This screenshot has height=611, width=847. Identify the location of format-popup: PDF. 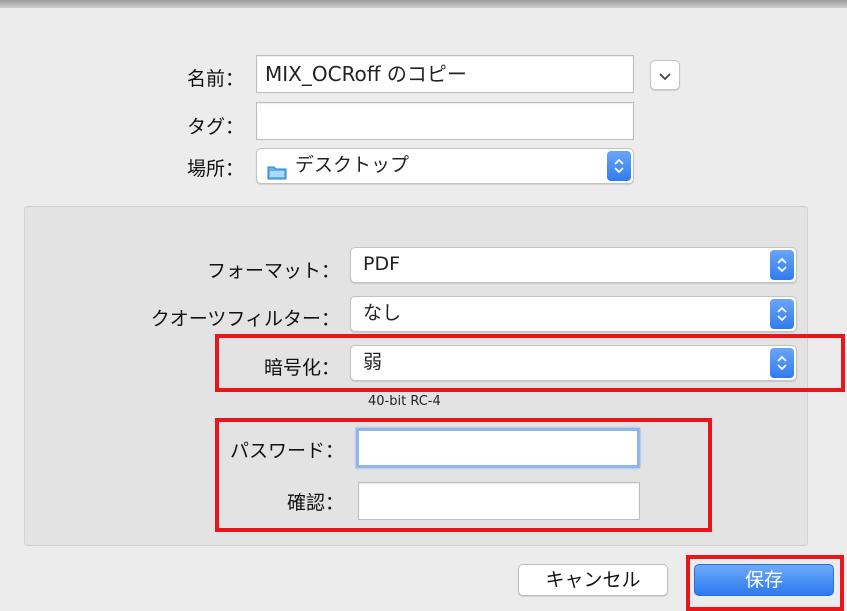
(573, 265).